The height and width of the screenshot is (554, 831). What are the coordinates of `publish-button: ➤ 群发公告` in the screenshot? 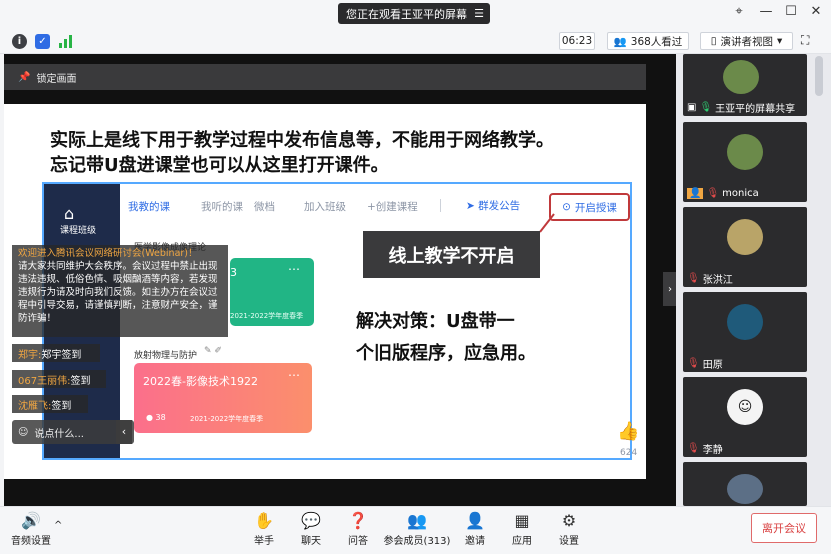 It's located at (493, 205).